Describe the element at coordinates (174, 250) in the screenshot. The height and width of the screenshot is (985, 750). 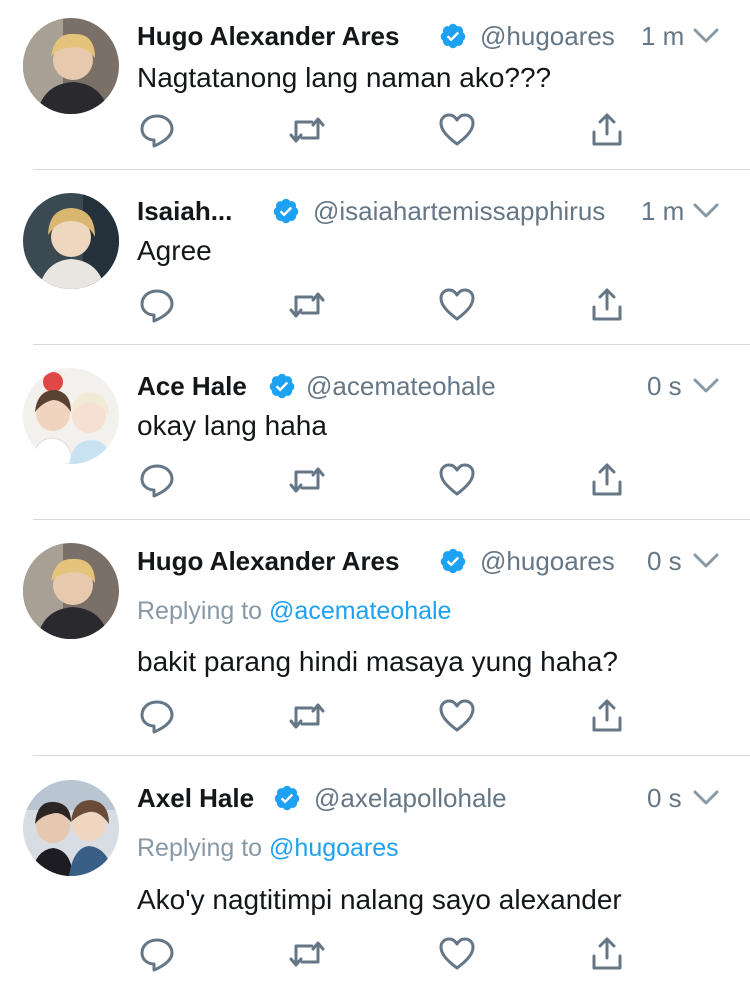
I see `tweet-text: Agree` at that location.